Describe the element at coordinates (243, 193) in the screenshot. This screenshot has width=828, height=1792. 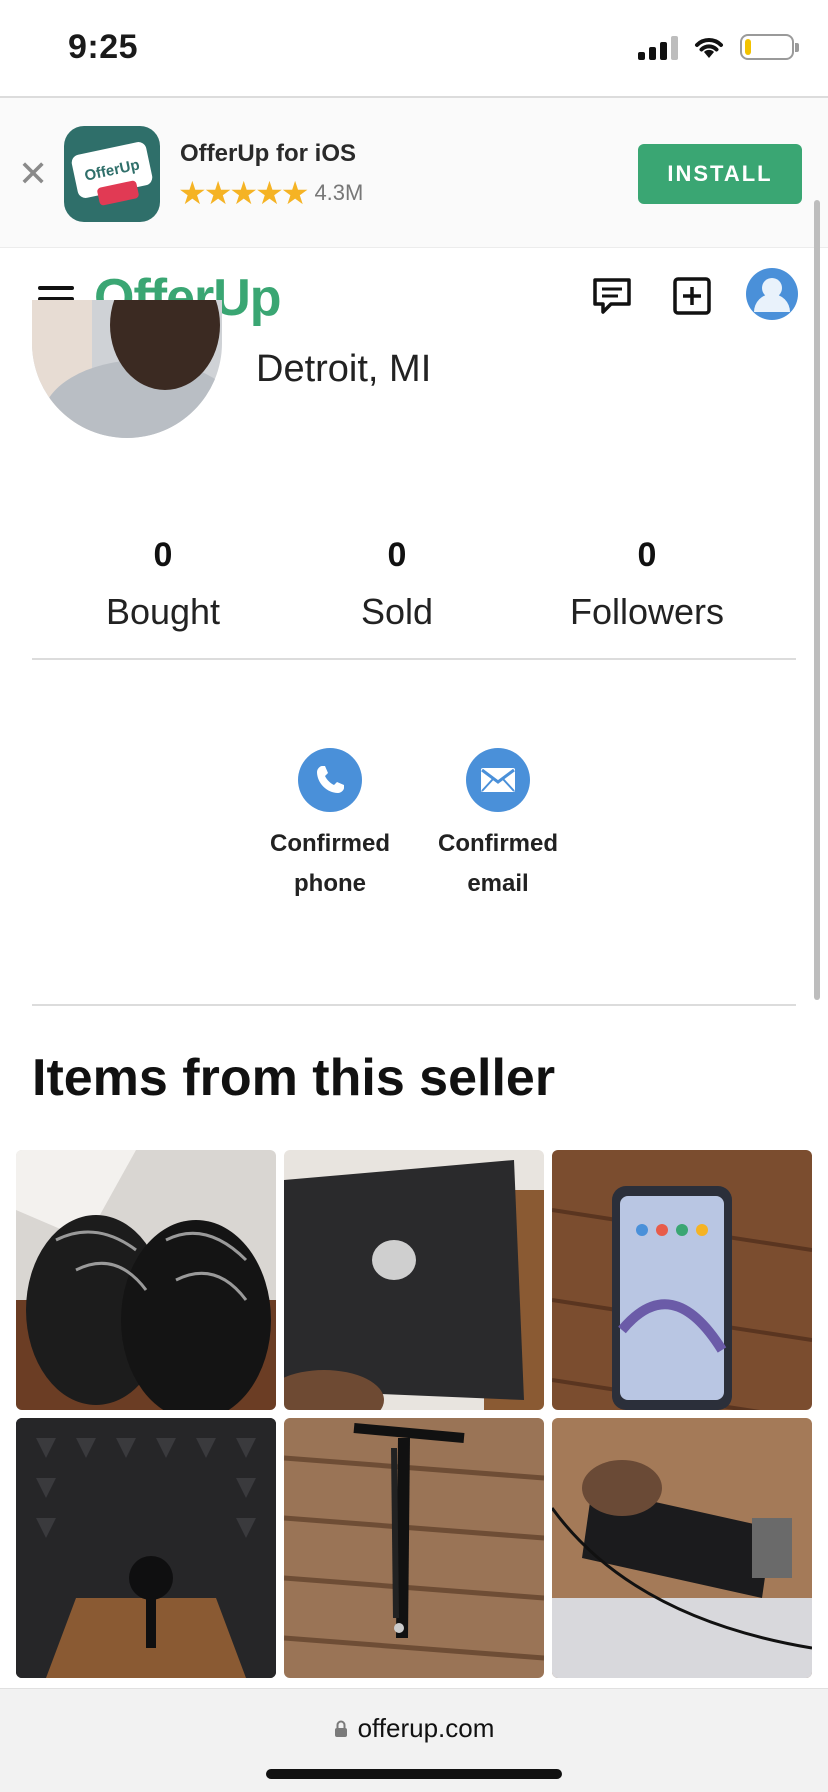
I see `star-rating-icon: ★★★★★` at that location.